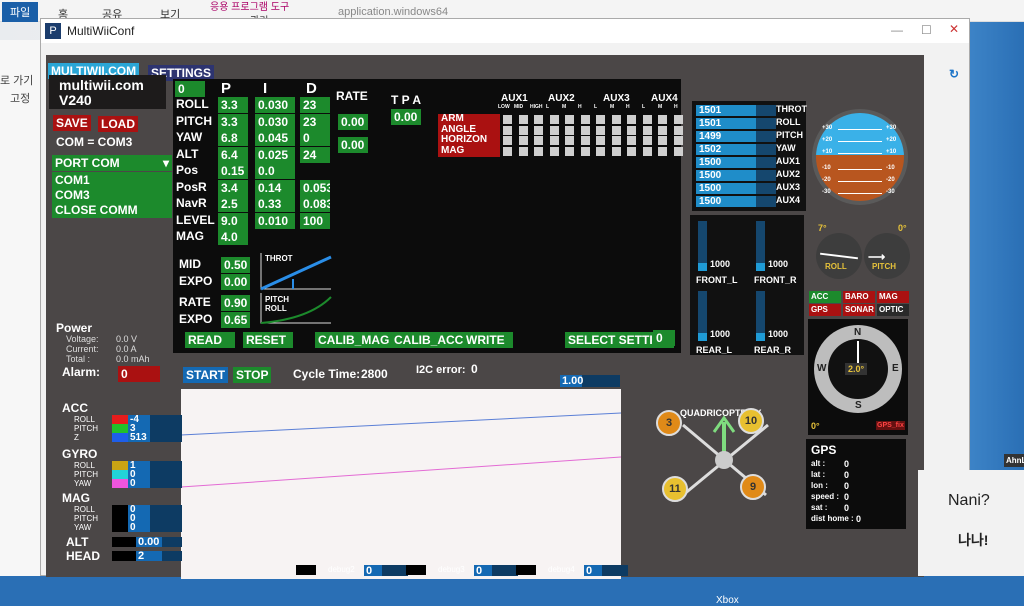 The height and width of the screenshot is (606, 1024). I want to click on pid-p-input: 0.15, so click(233, 171).